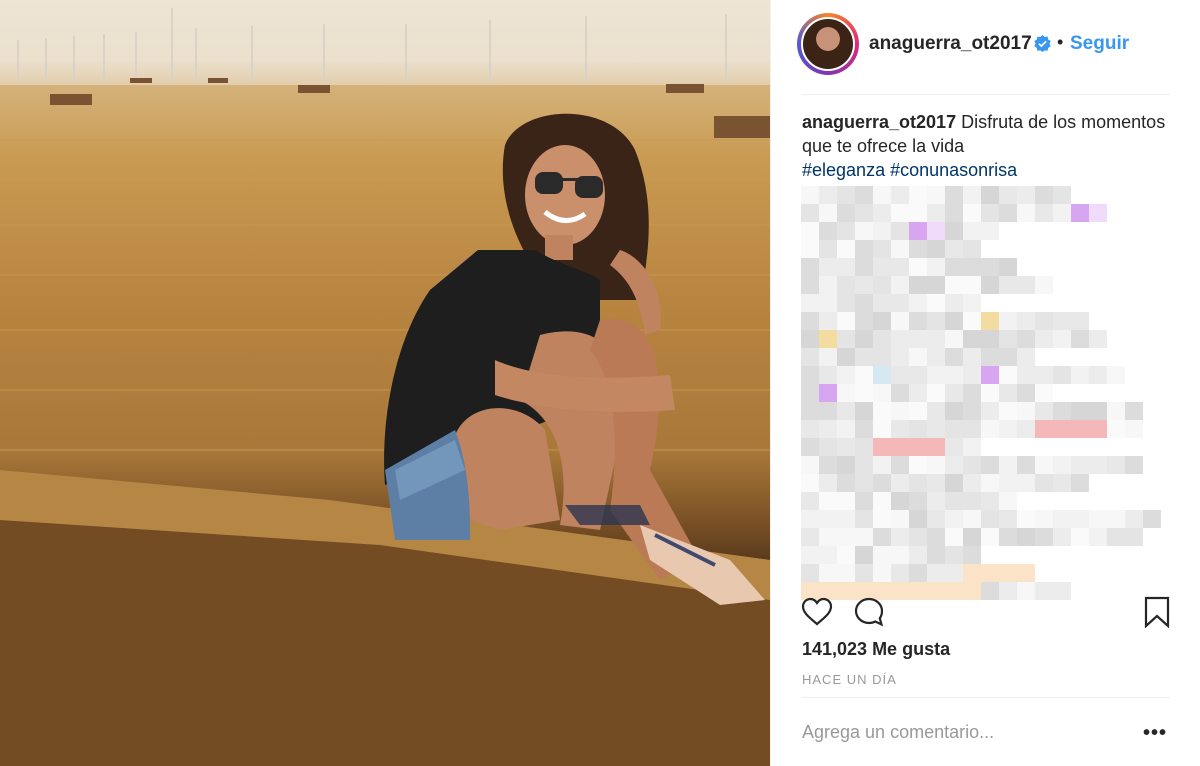 The width and height of the screenshot is (1200, 766). What do you see at coordinates (828, 44) in the screenshot?
I see `avatar` at bounding box center [828, 44].